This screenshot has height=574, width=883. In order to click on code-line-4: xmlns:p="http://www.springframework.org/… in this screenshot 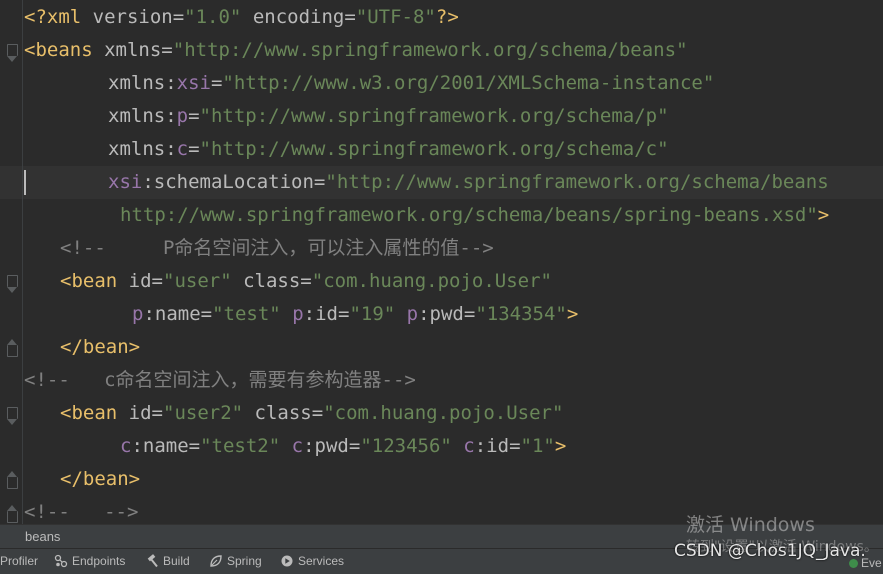, I will do `click(388, 116)`.